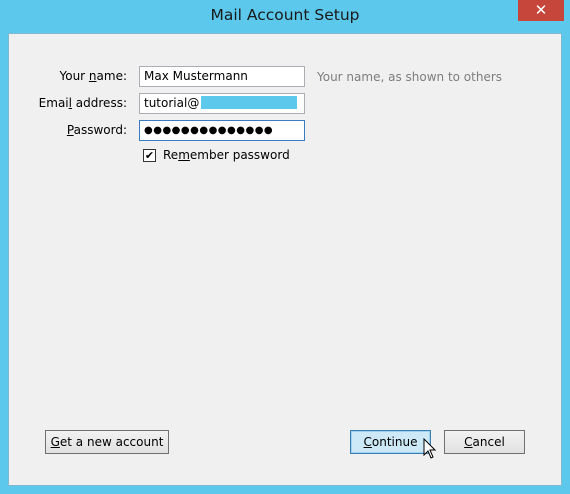 The width and height of the screenshot is (570, 494). I want to click on close-icon: ✕, so click(541, 10).